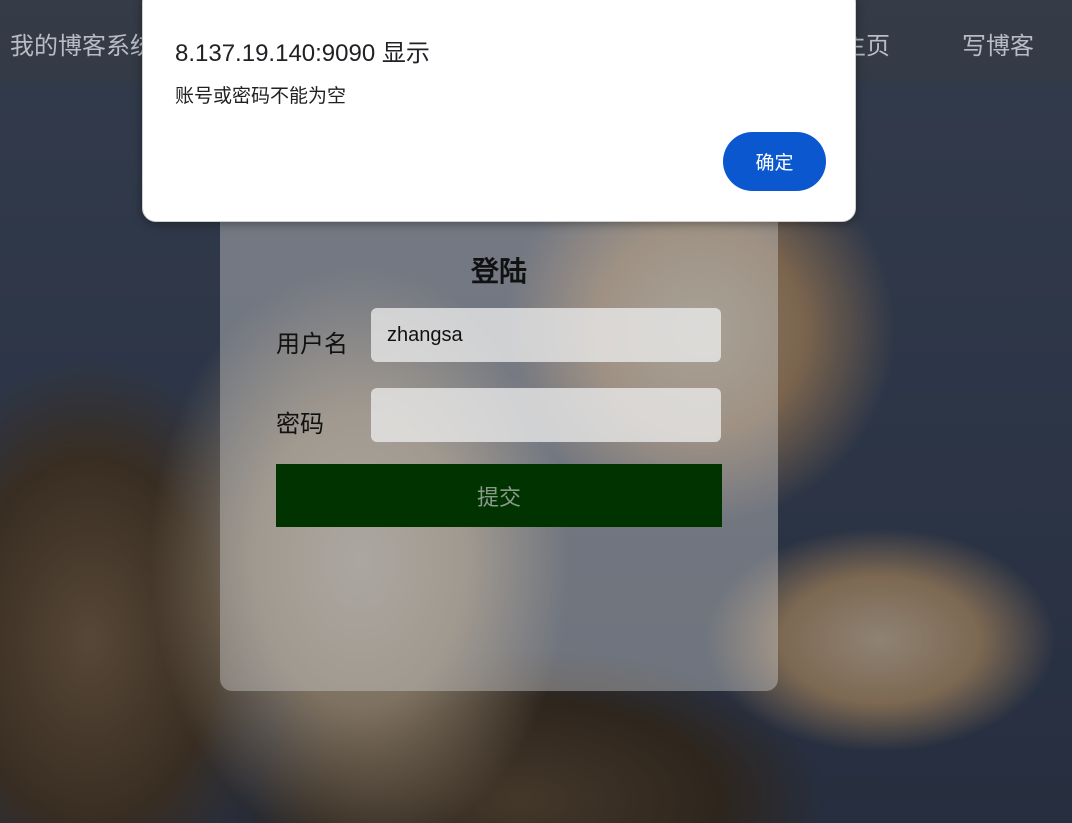  What do you see at coordinates (774, 161) in the screenshot?
I see `alert-ok-button: 确定` at bounding box center [774, 161].